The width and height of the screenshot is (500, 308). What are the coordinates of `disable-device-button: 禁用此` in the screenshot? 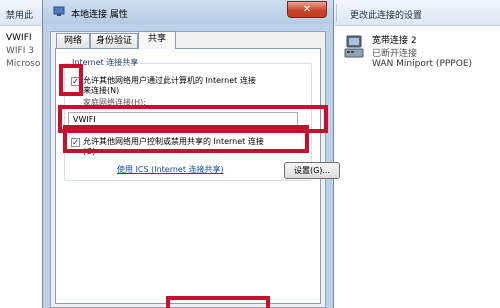 It's located at (19, 14).